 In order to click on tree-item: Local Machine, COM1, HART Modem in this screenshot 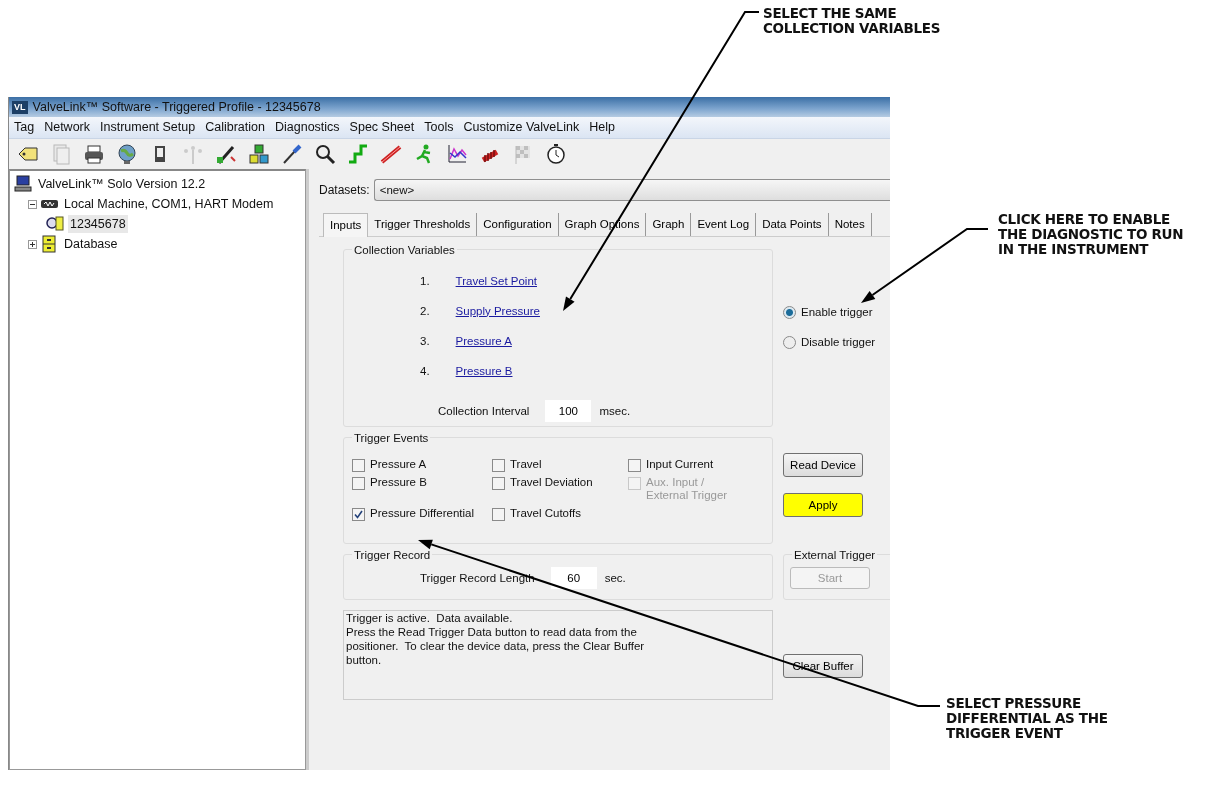, I will do `click(169, 204)`.